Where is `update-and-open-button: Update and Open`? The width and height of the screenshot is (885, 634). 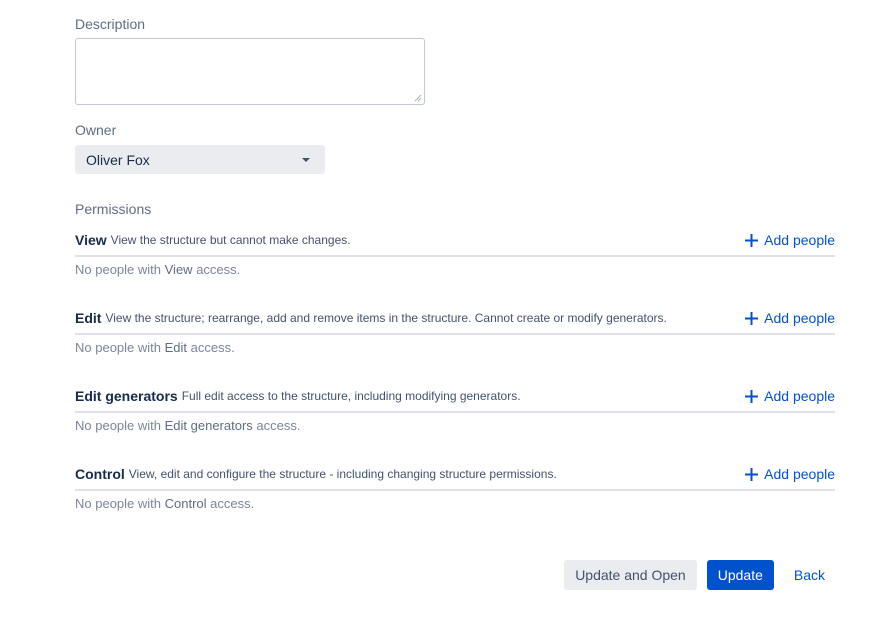
update-and-open-button: Update and Open is located at coordinates (630, 575).